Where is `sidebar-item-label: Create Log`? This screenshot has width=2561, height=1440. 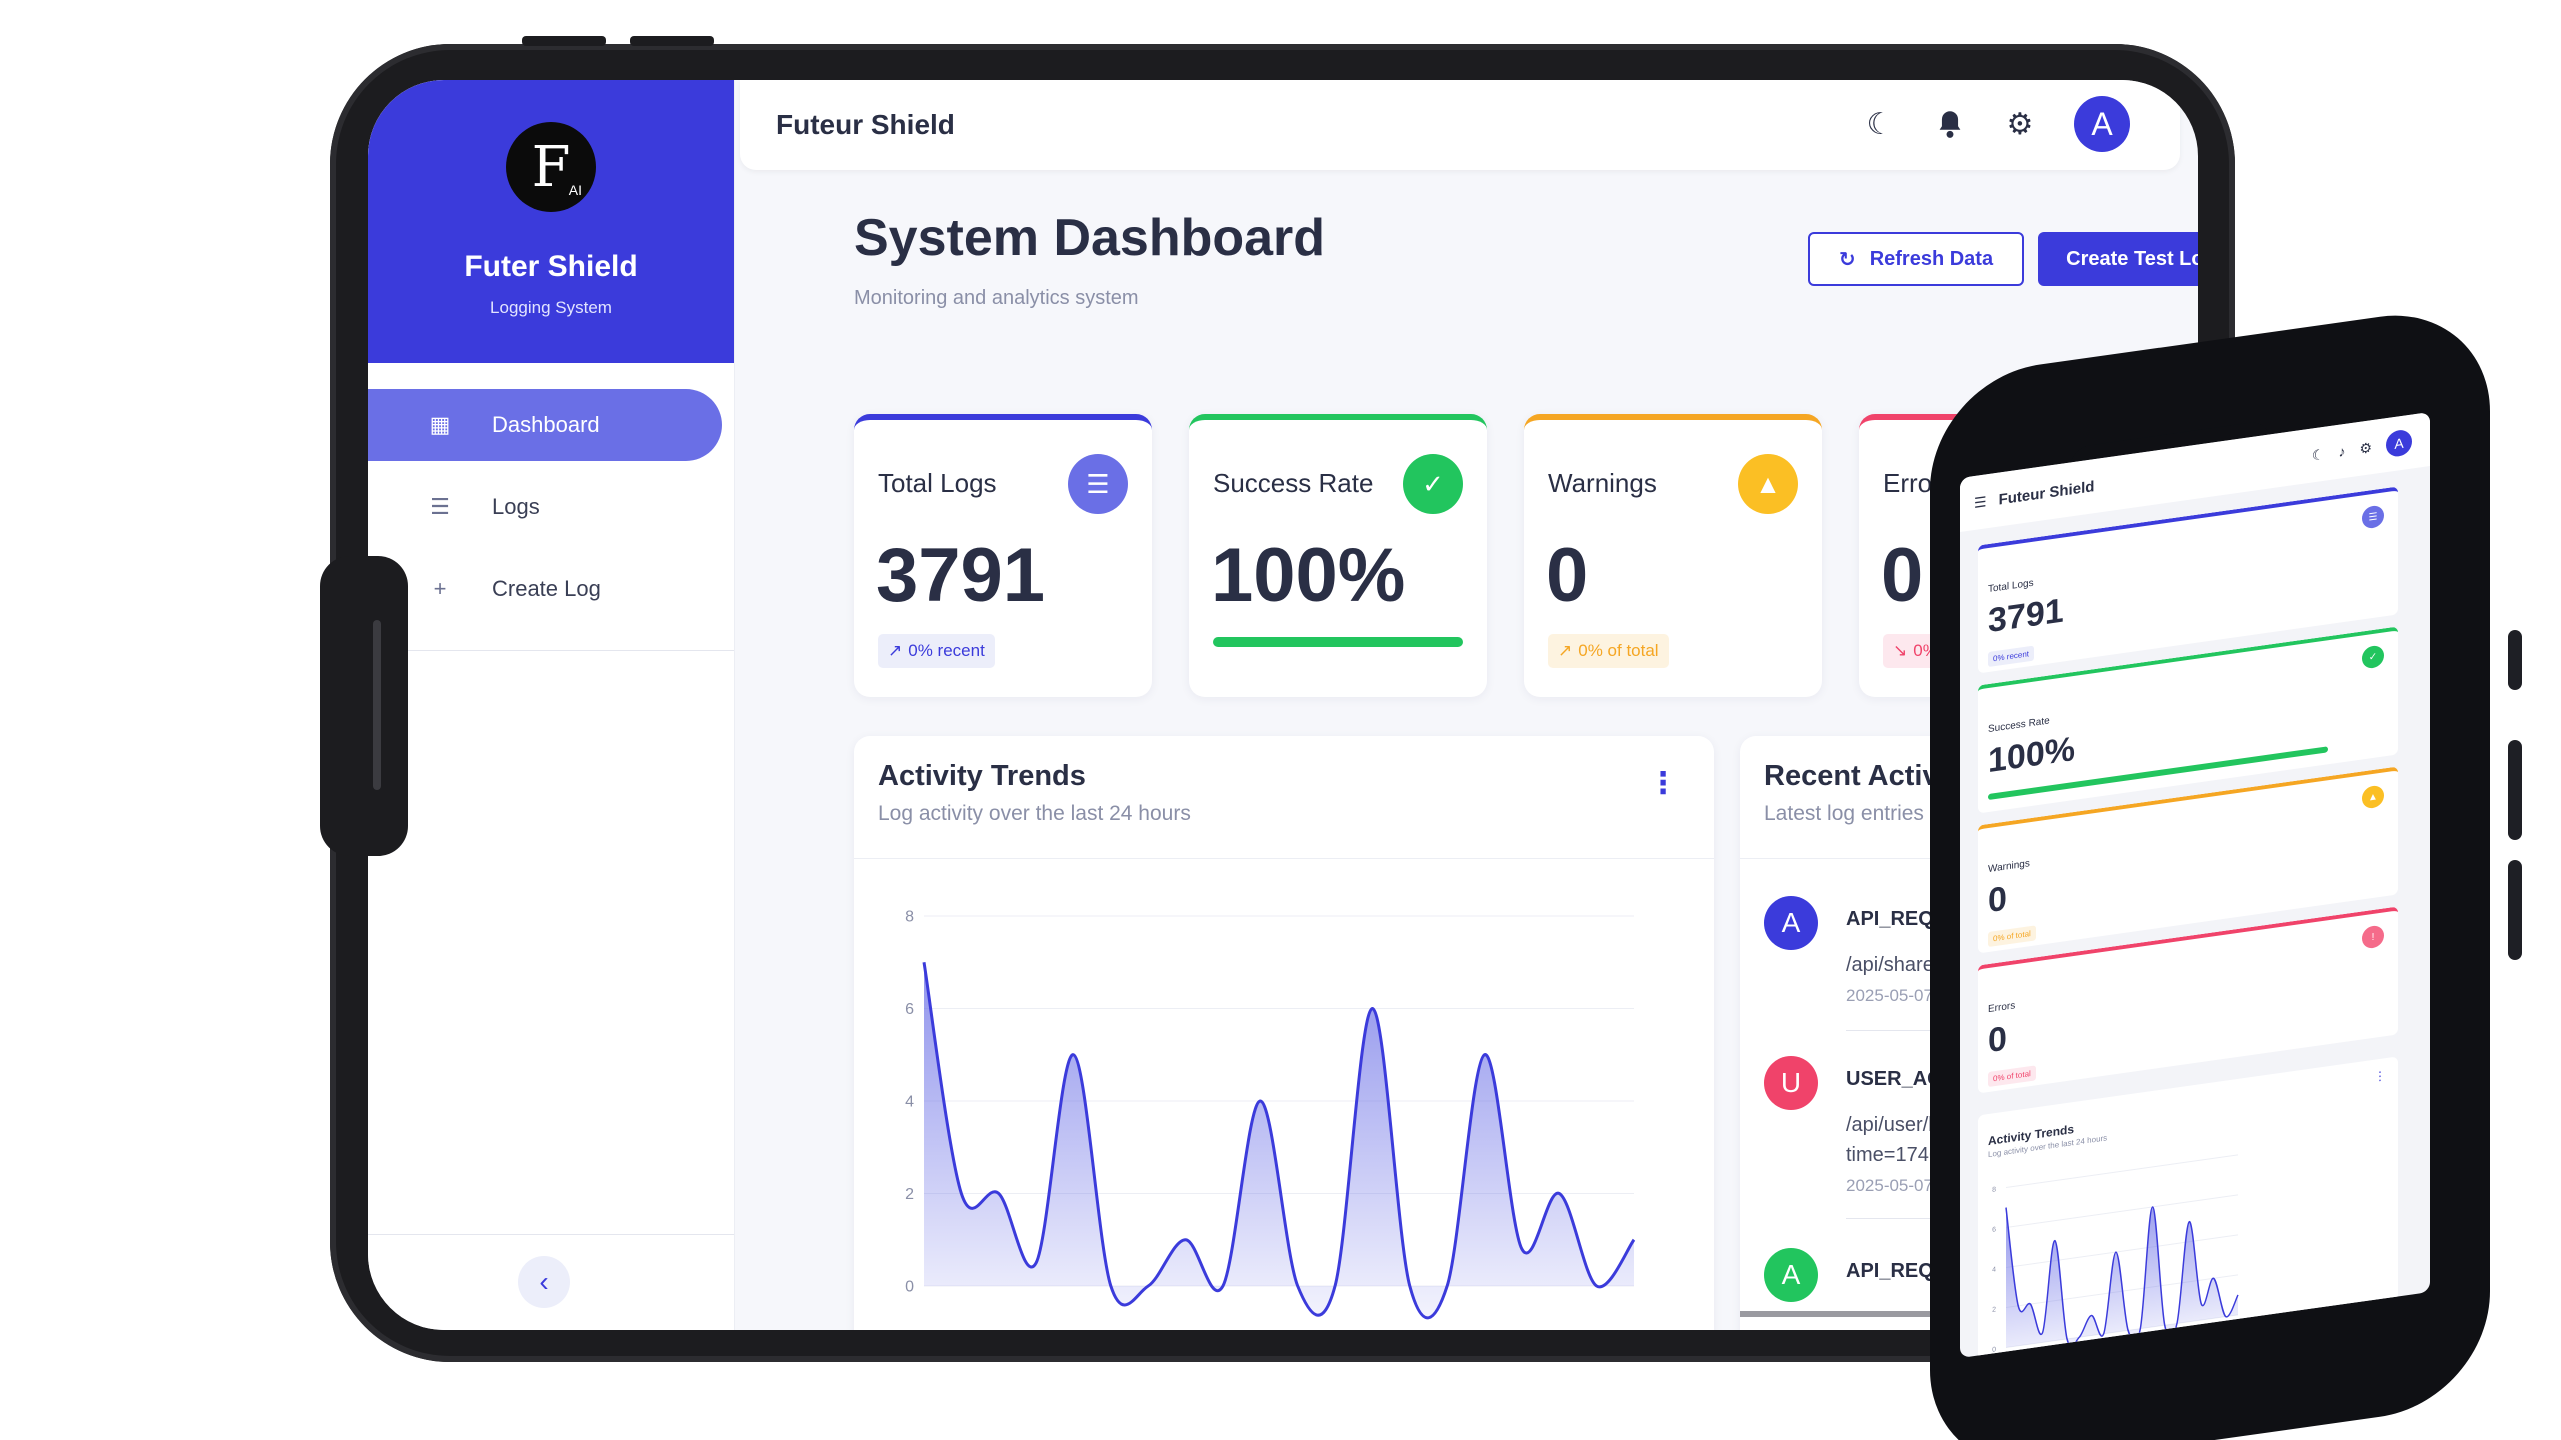 sidebar-item-label: Create Log is located at coordinates (546, 588).